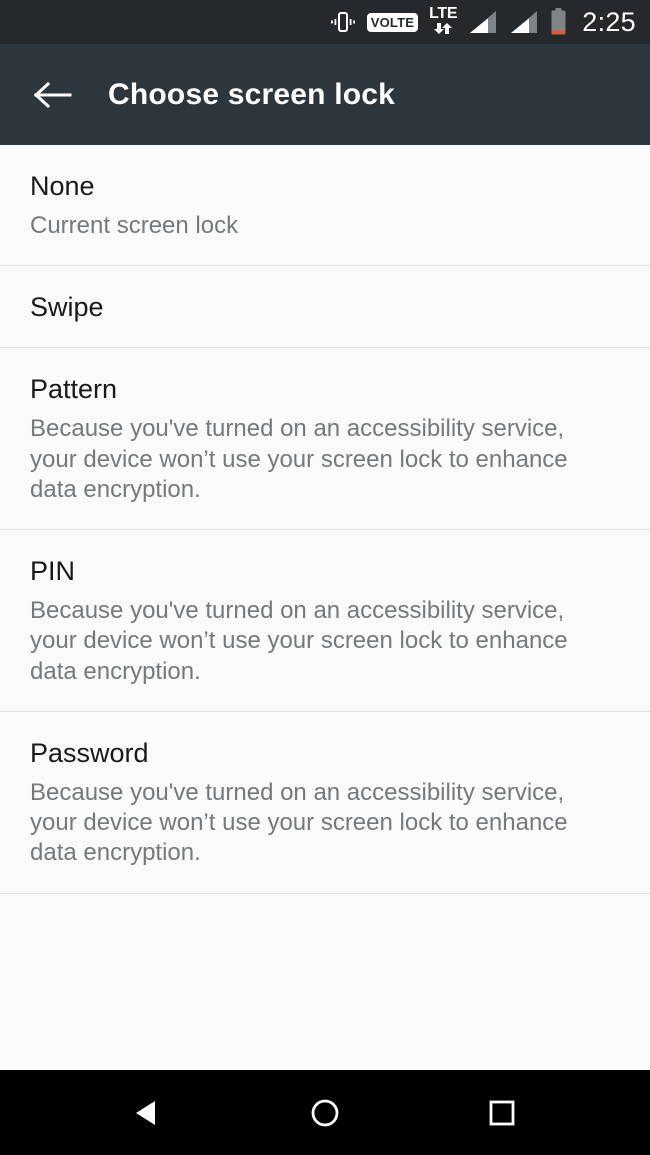  Describe the element at coordinates (52, 95) in the screenshot. I see `back-arrow-icon` at that location.